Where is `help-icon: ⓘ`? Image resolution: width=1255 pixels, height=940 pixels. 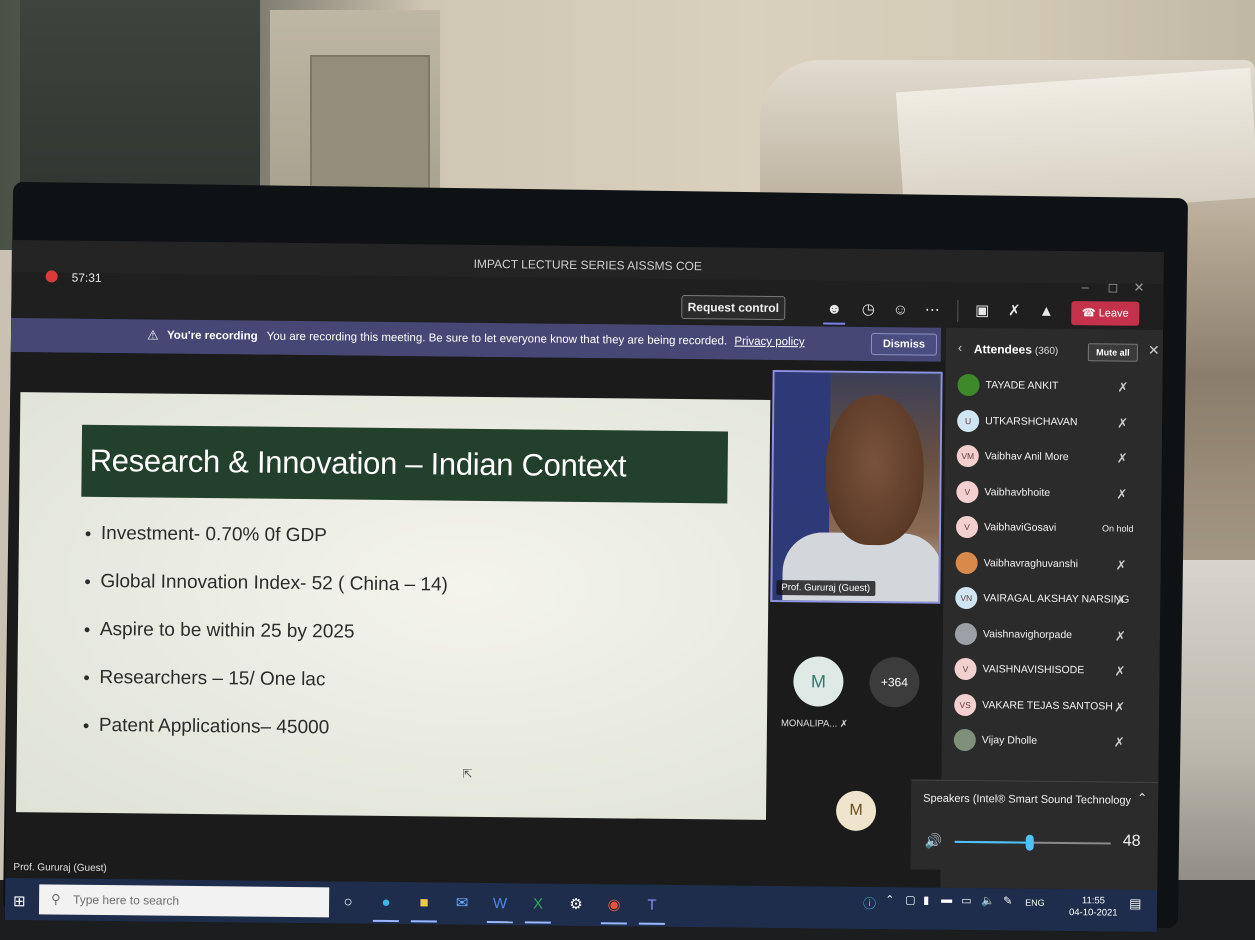
help-icon: ⓘ is located at coordinates (869, 902).